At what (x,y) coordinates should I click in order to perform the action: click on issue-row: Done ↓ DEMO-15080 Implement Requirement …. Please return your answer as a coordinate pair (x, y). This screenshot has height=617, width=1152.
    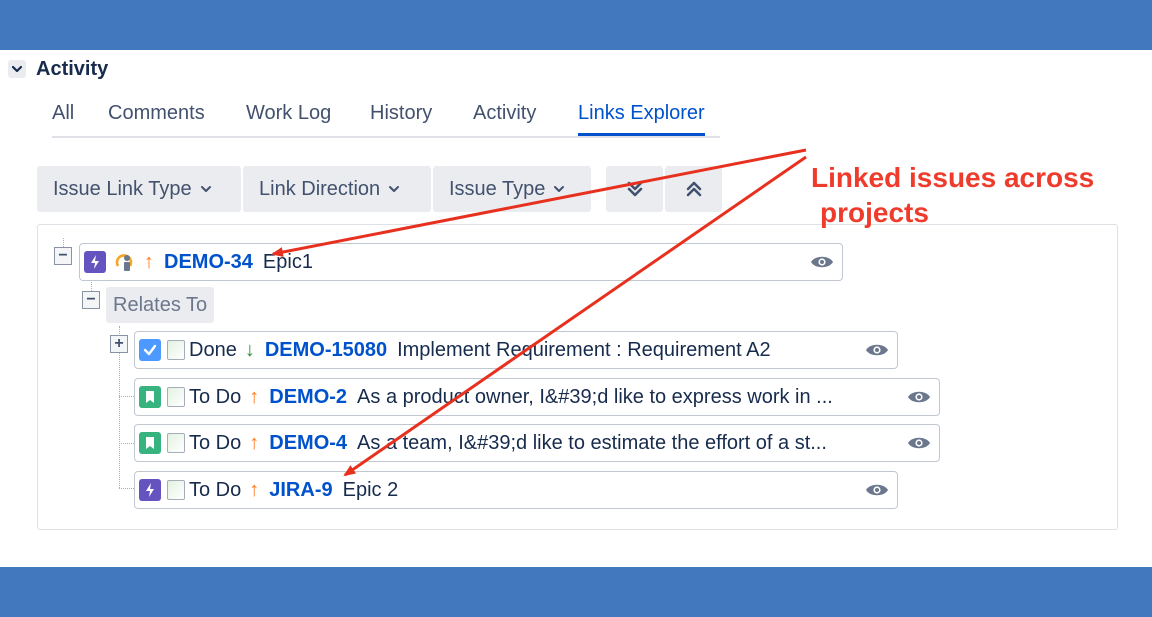
    Looking at the image, I should click on (516, 350).